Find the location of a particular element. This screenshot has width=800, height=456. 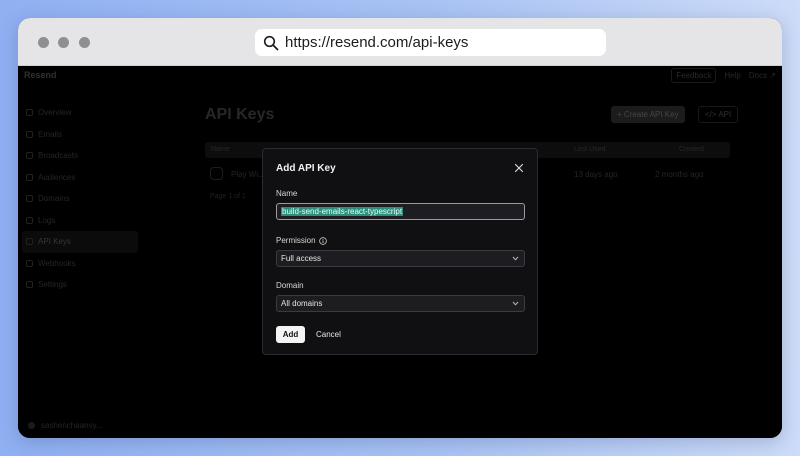

domain-select-value: All domains is located at coordinates (302, 303).